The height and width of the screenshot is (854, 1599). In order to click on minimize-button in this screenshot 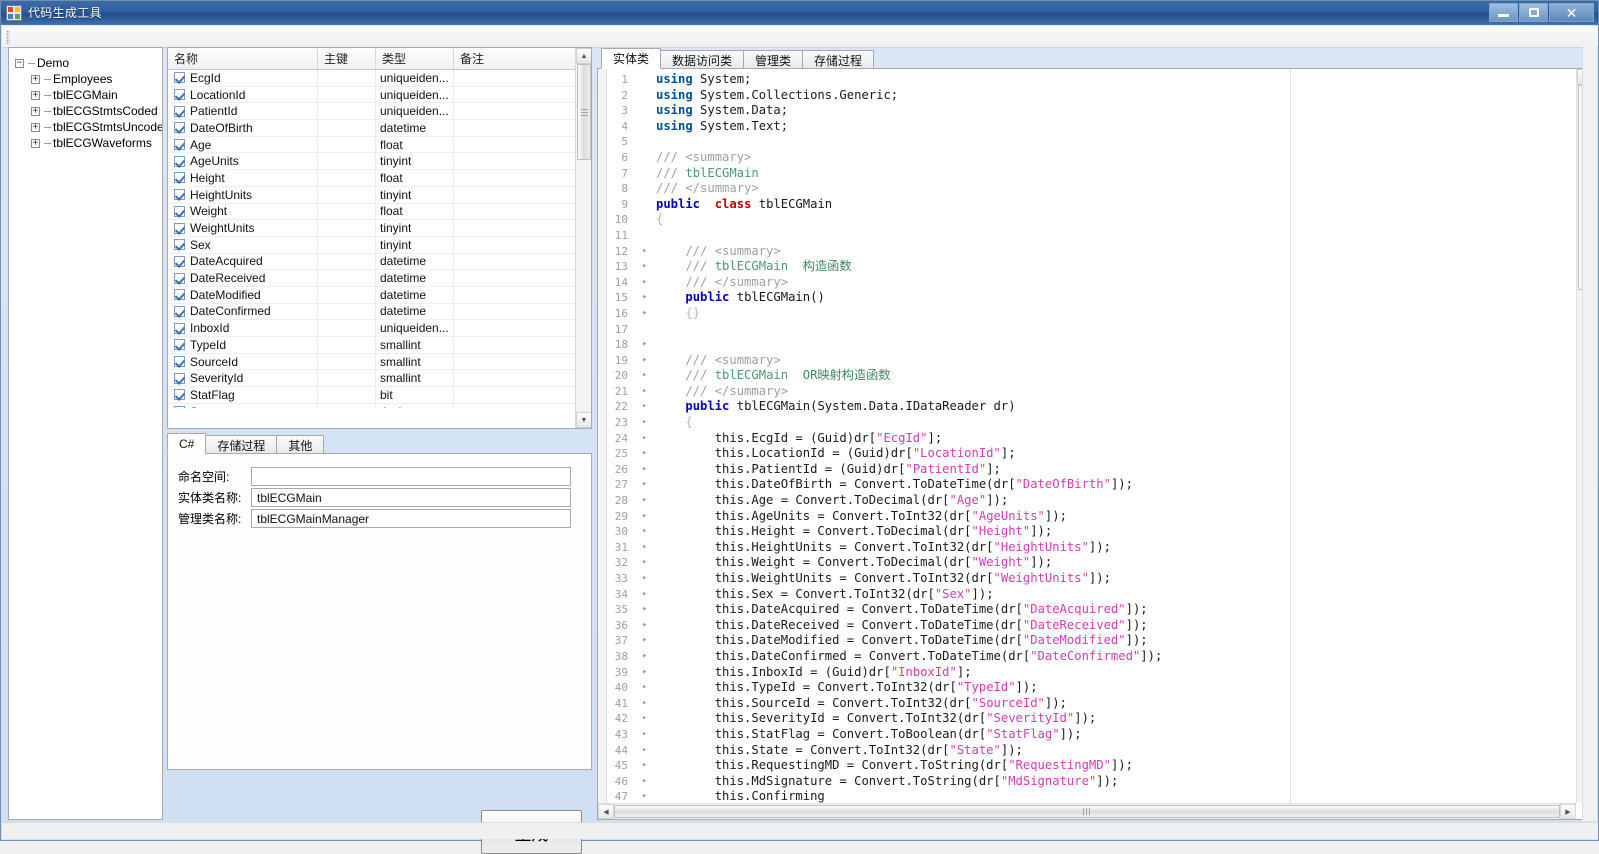, I will do `click(1503, 12)`.